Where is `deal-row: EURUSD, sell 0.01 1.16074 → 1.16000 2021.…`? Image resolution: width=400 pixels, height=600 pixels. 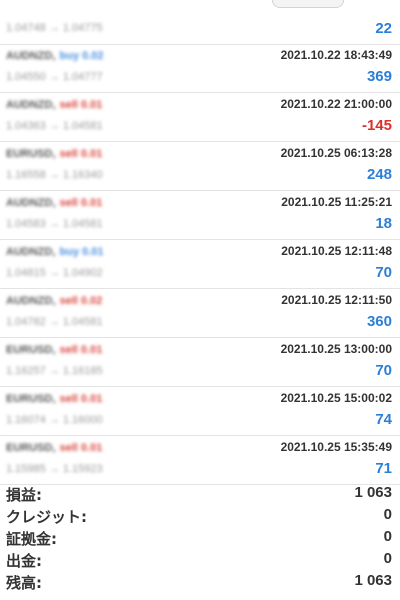
deal-row: EURUSD, sell 0.01 1.16074 → 1.16000 2021.… is located at coordinates (200, 411).